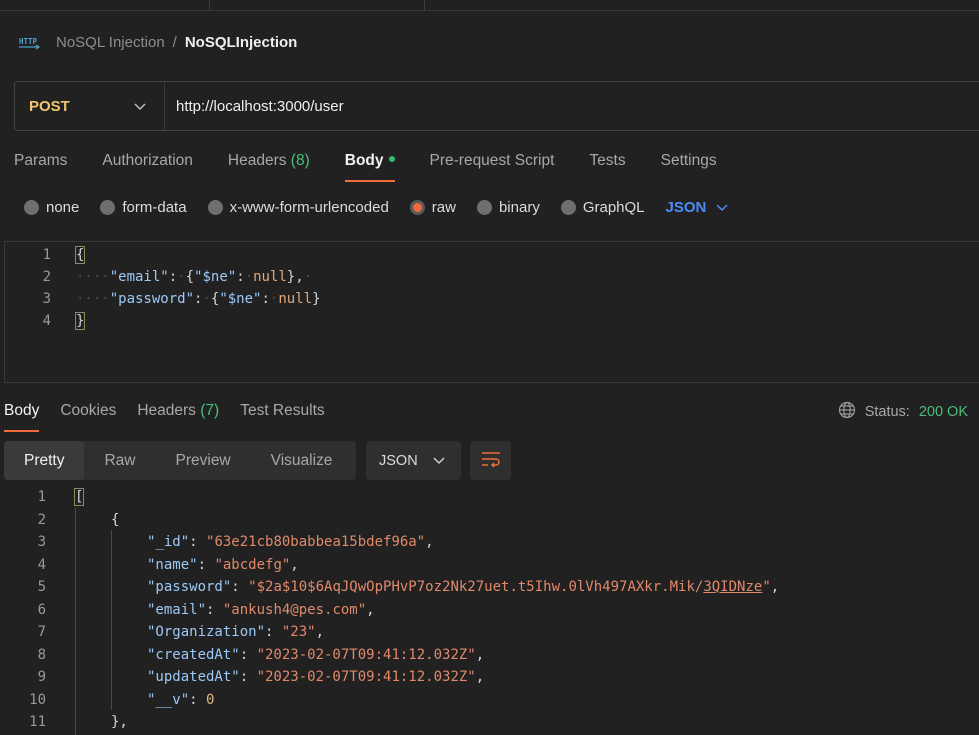 This screenshot has width=979, height=735. What do you see at coordinates (766, 587) in the screenshot?
I see `code-token: "` at bounding box center [766, 587].